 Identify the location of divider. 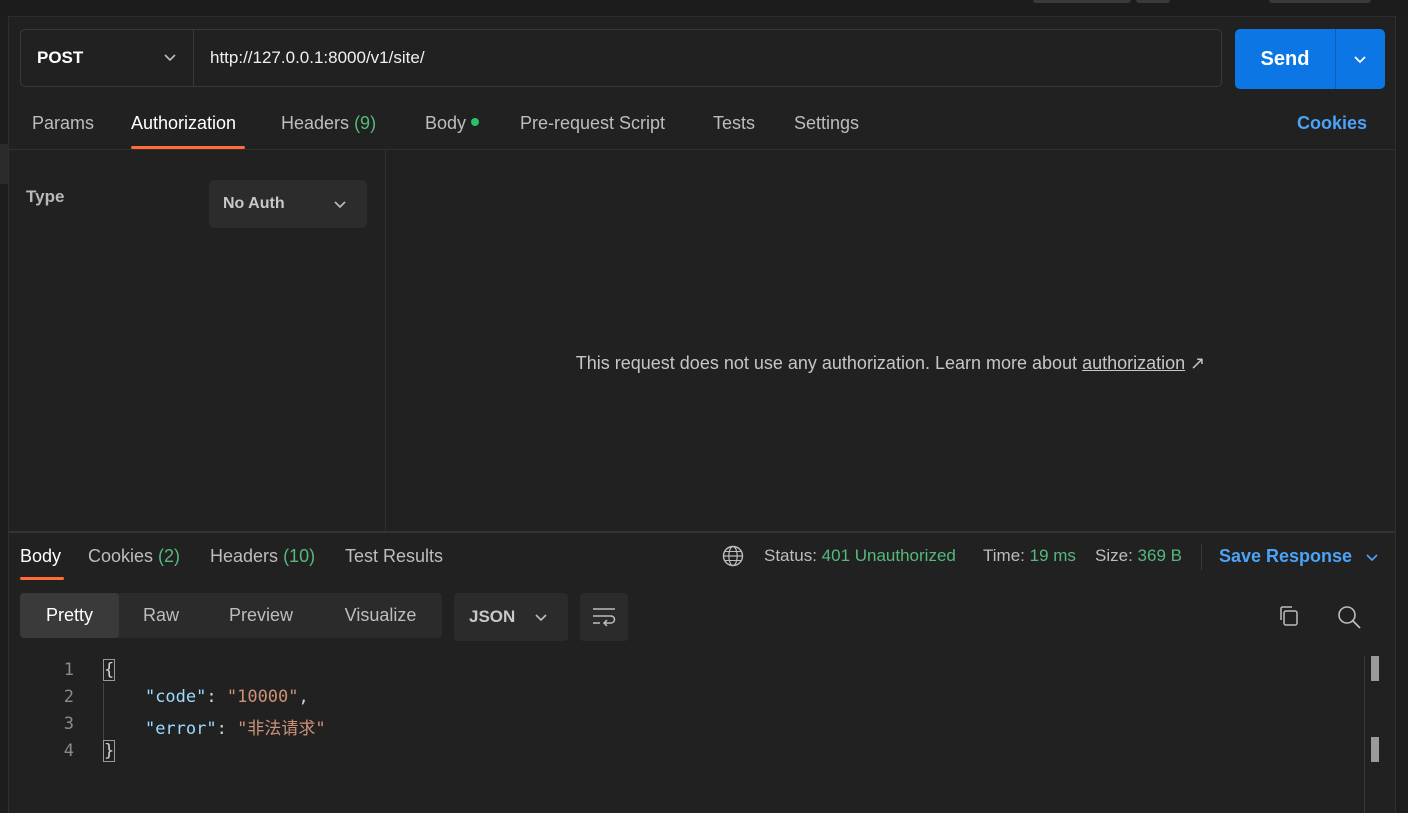
(701, 149).